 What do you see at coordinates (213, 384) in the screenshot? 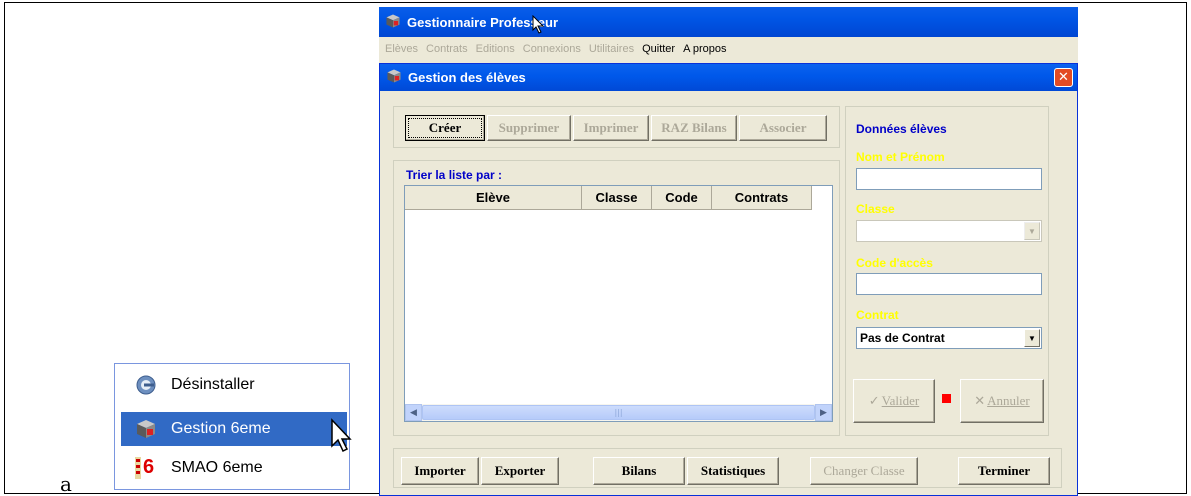
I see `start-menu-item-label: Désinstaller` at bounding box center [213, 384].